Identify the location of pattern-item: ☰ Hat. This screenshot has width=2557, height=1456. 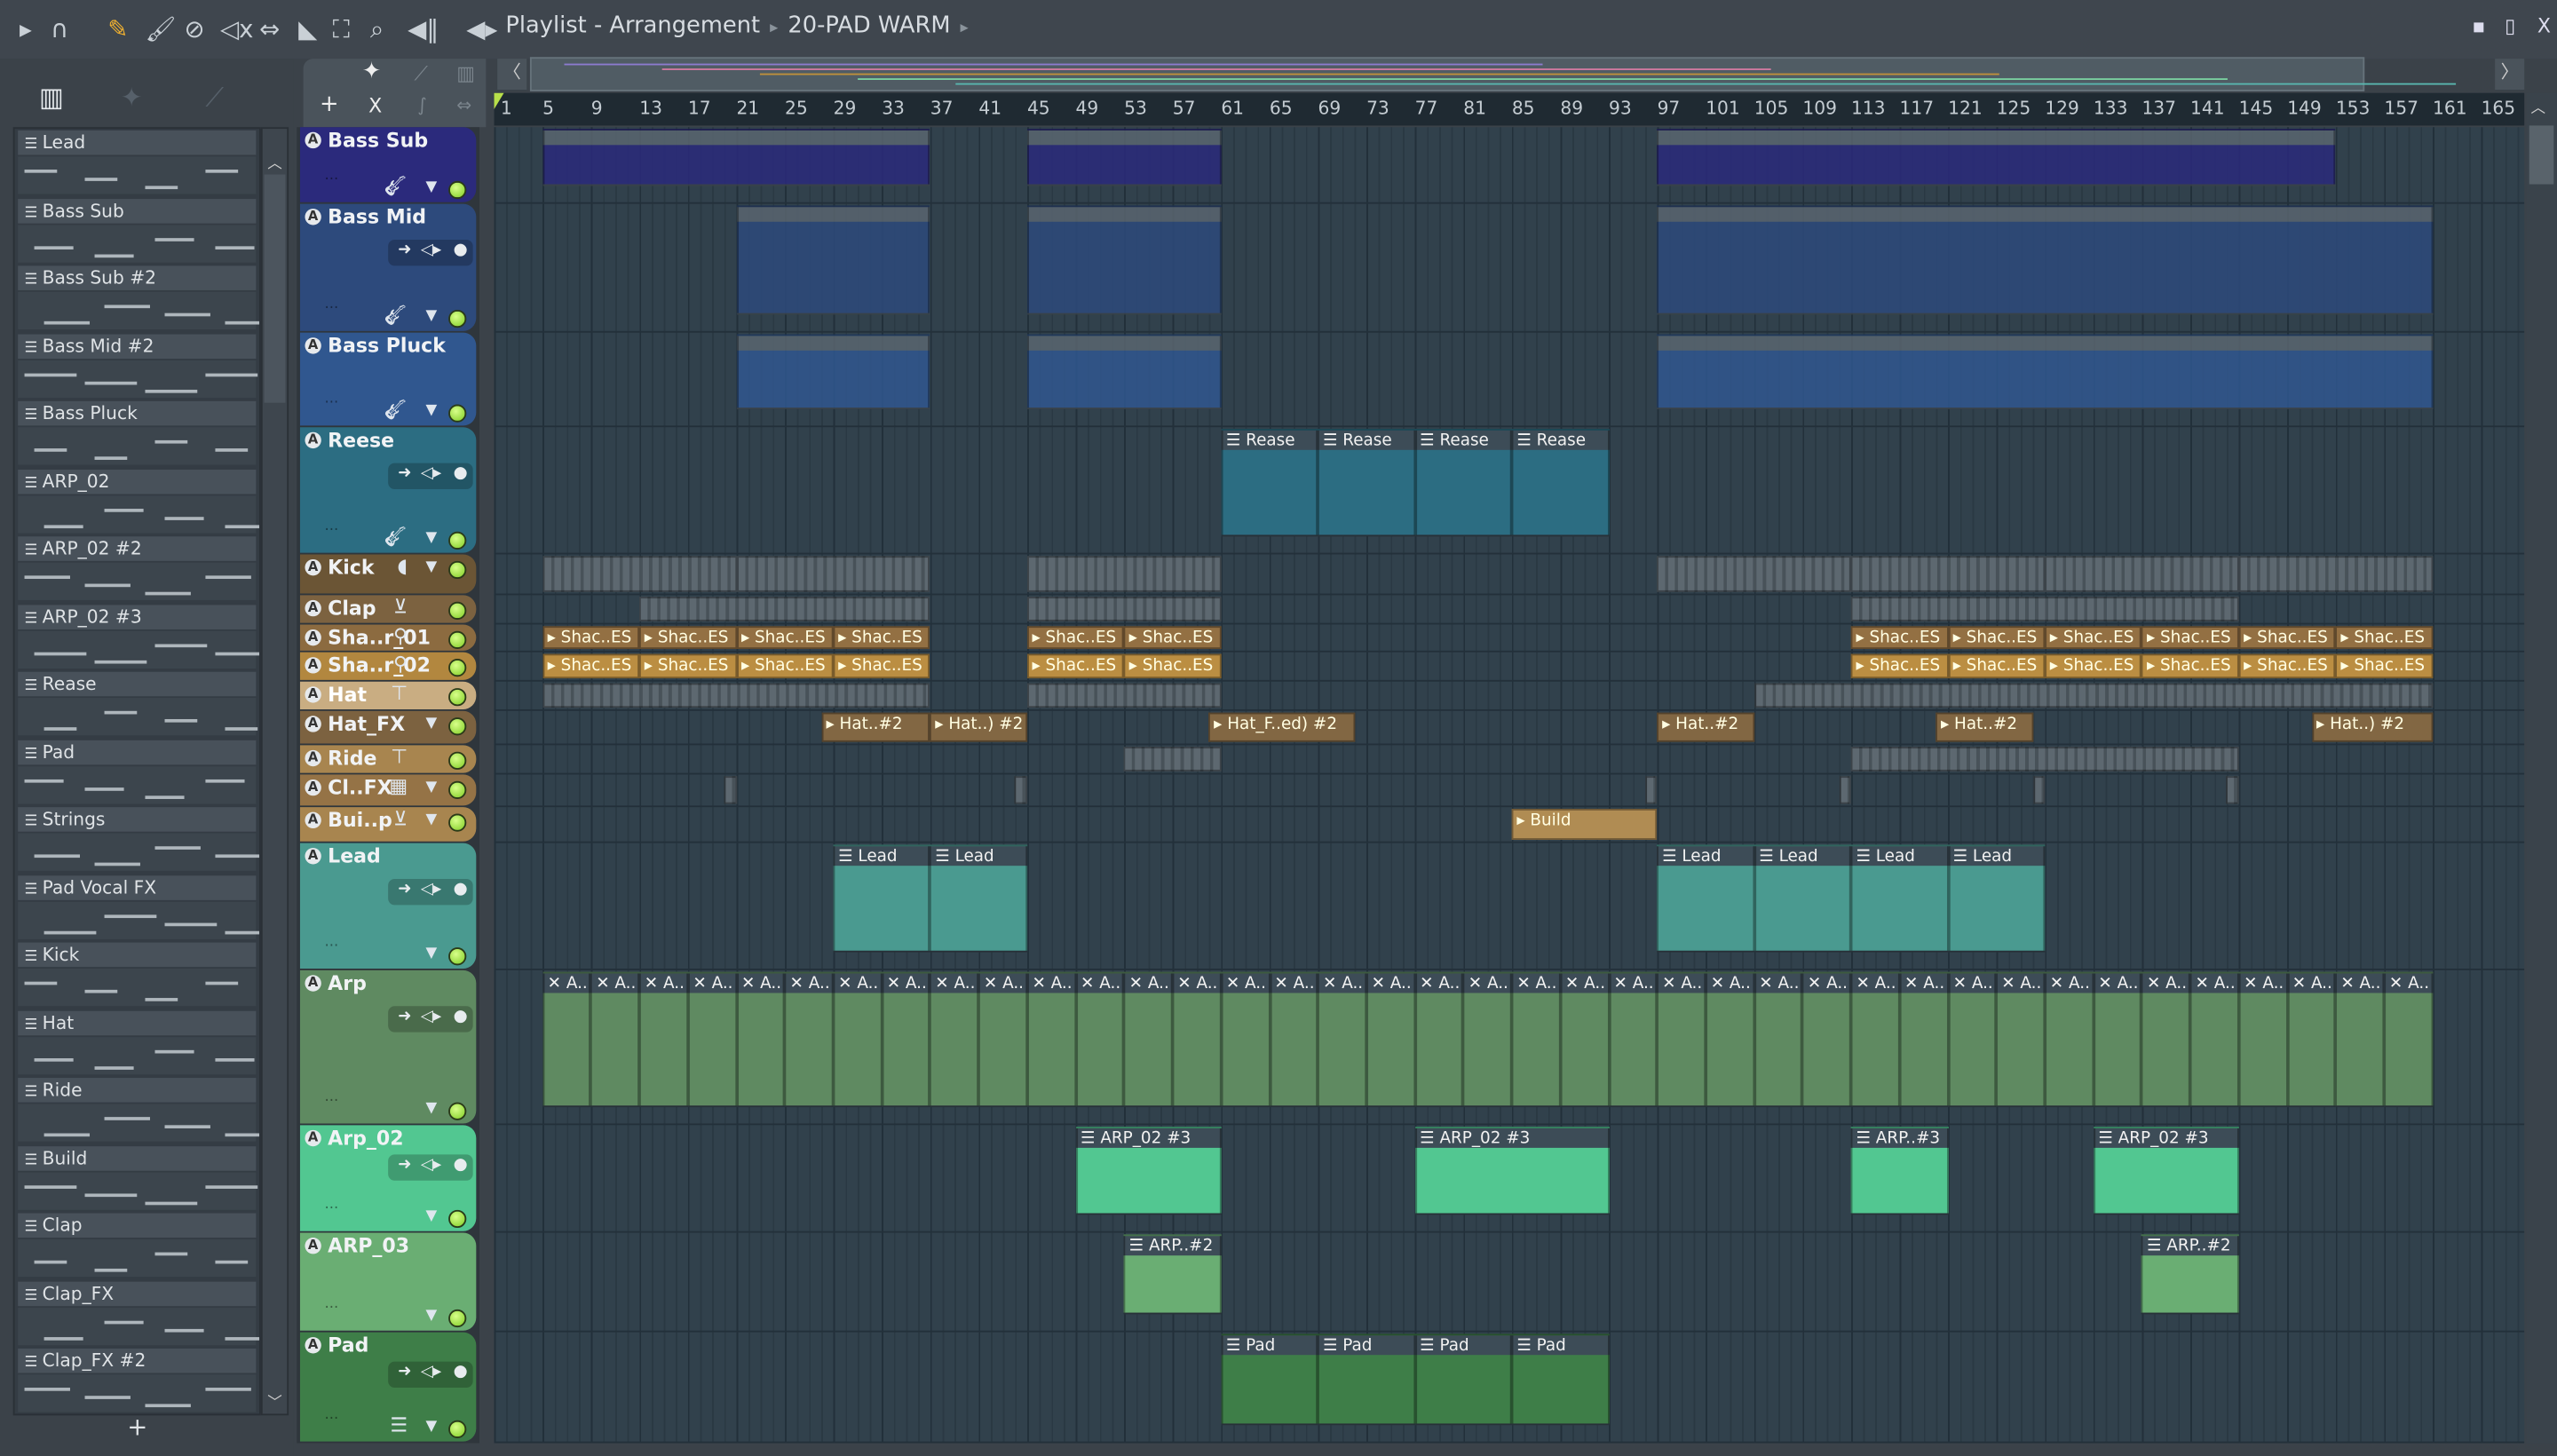
(137, 1042).